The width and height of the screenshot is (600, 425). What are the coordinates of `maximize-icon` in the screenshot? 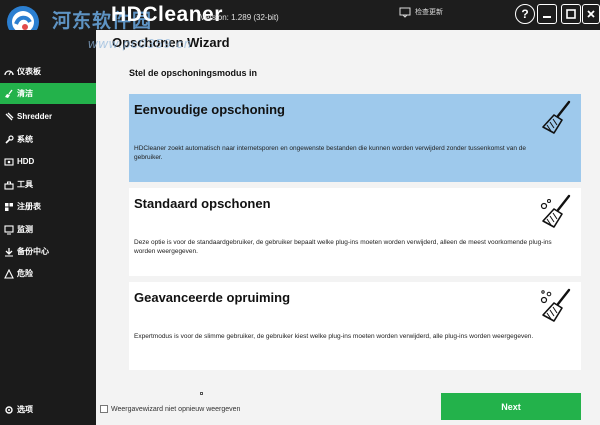 It's located at (571, 14).